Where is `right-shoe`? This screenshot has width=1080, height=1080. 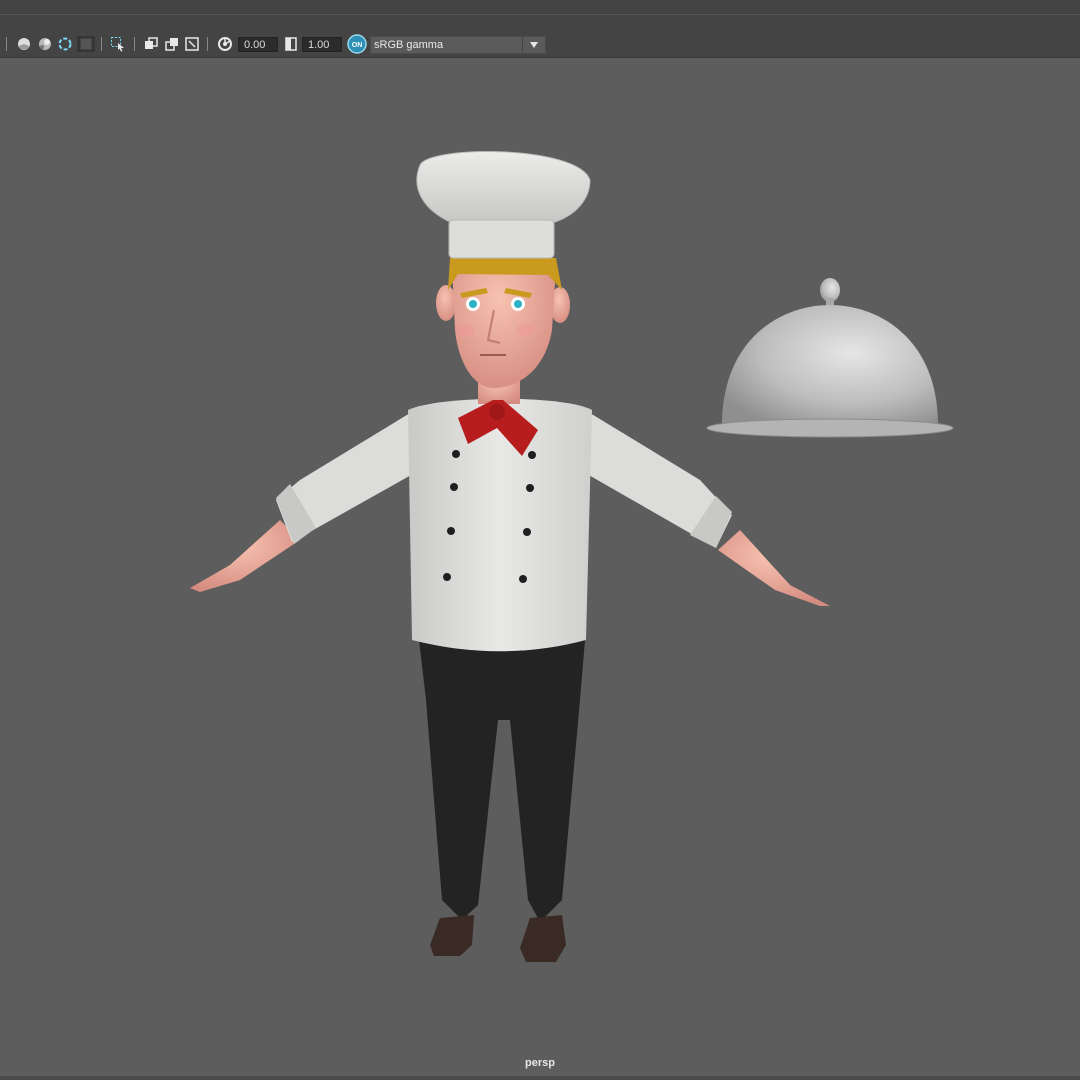 right-shoe is located at coordinates (543, 938).